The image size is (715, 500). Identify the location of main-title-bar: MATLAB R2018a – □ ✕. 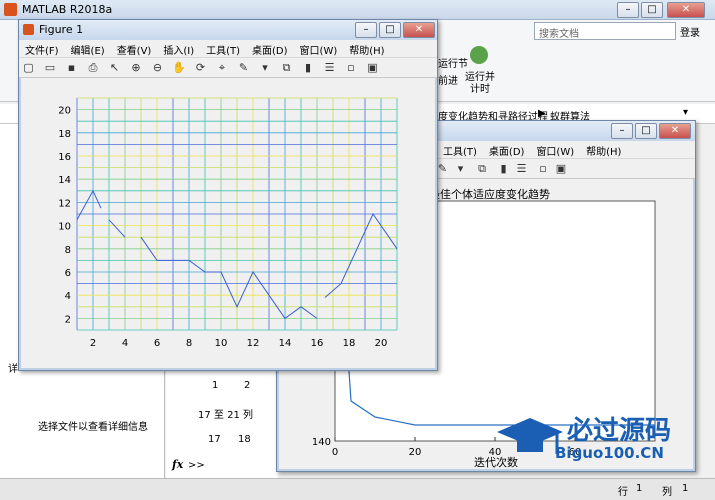
(357, 10).